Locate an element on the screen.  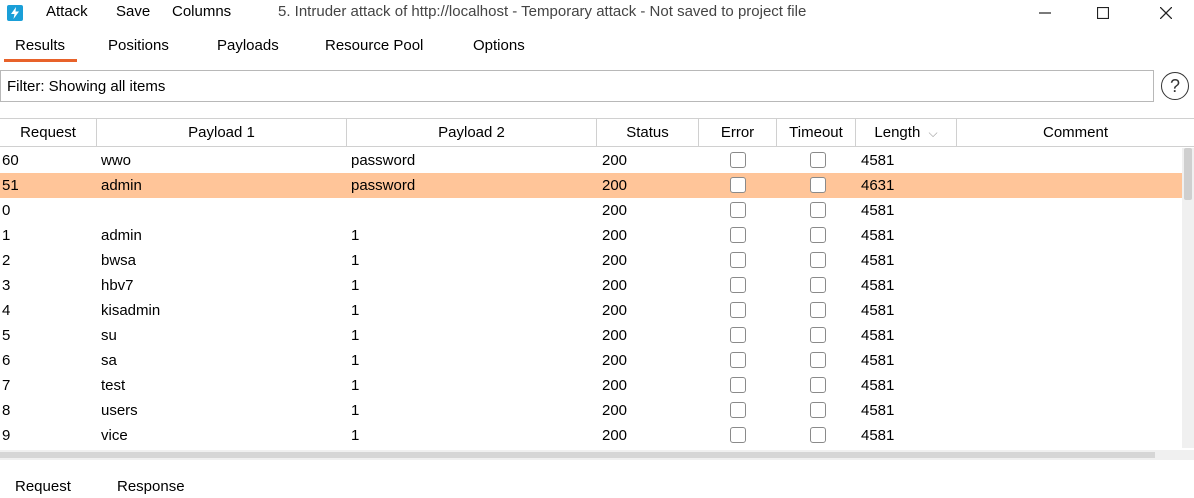
horizontal-scroll-thumb is located at coordinates (577, 455).